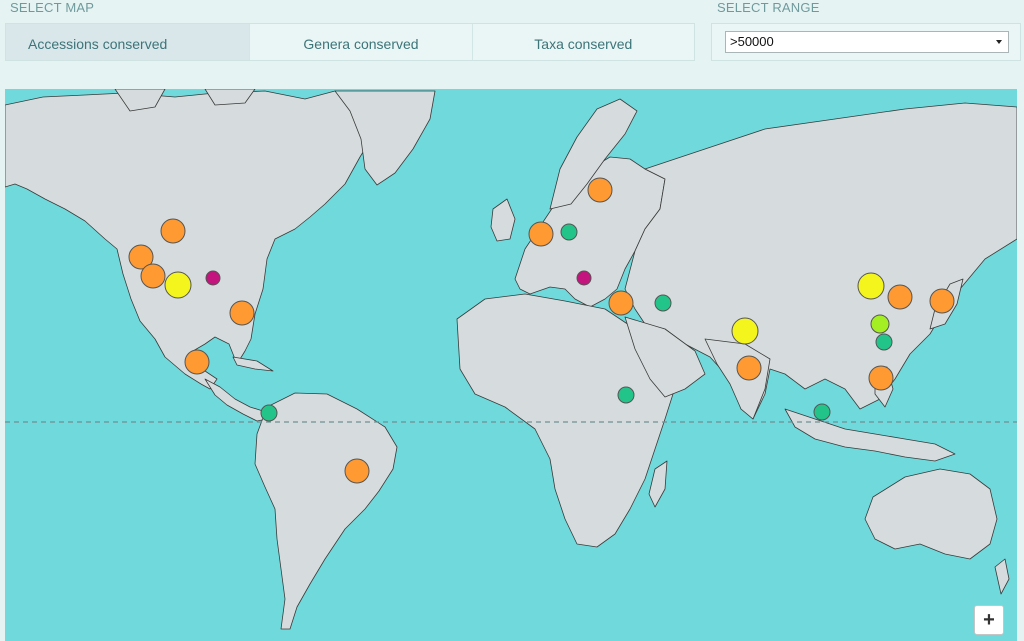 This screenshot has width=1024, height=641. What do you see at coordinates (931, 514) in the screenshot?
I see `australia` at bounding box center [931, 514].